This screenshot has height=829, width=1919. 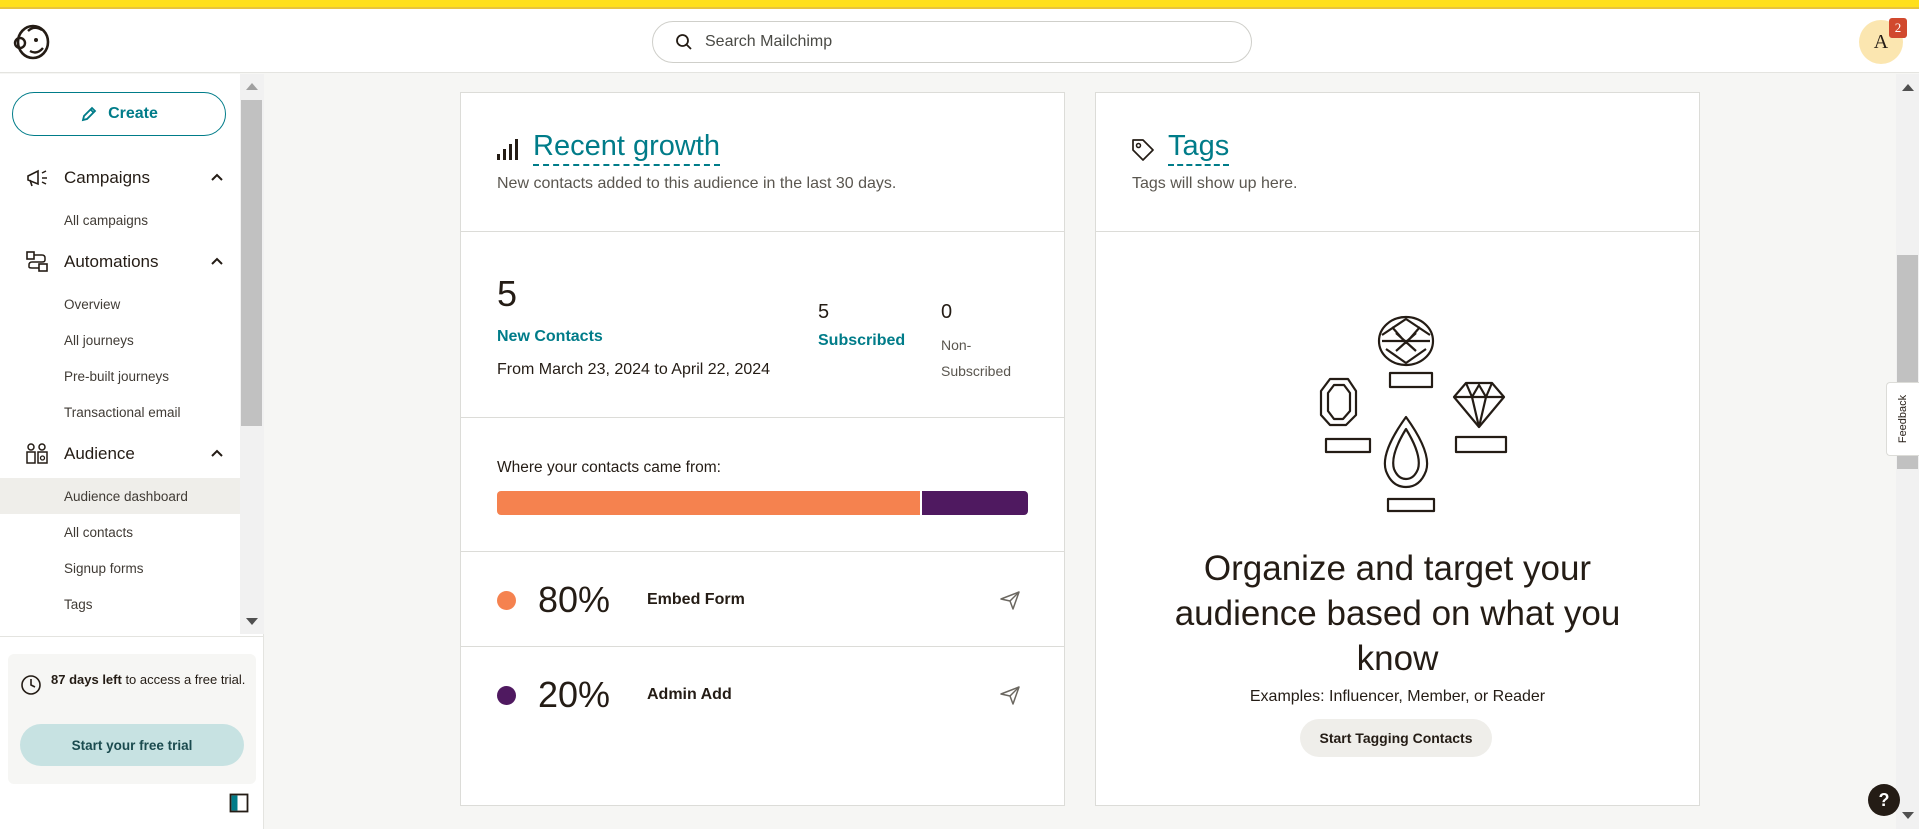 I want to click on feedback-label: Feedback, so click(x=1903, y=419).